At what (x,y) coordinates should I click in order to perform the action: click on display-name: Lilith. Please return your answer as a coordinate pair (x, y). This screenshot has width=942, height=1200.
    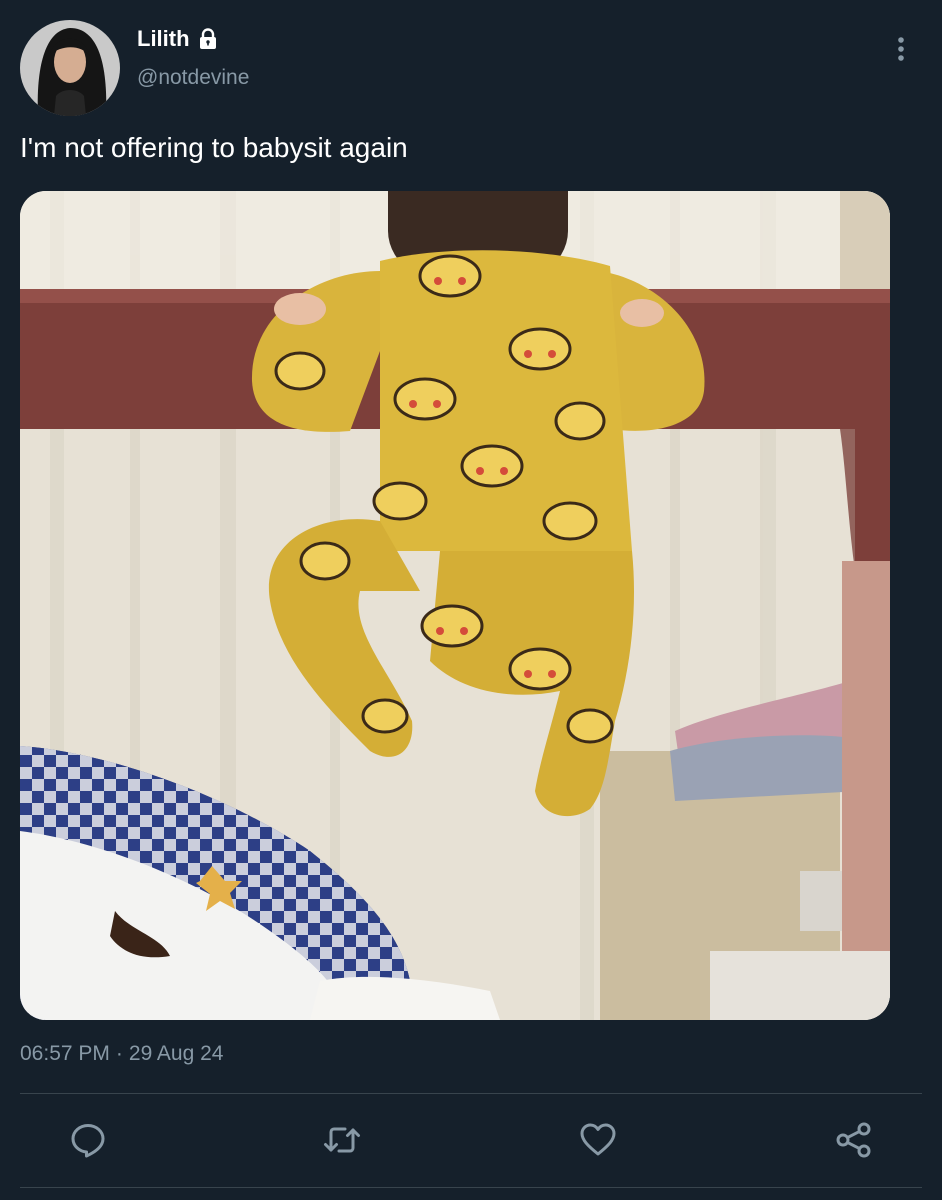
    Looking at the image, I should click on (178, 39).